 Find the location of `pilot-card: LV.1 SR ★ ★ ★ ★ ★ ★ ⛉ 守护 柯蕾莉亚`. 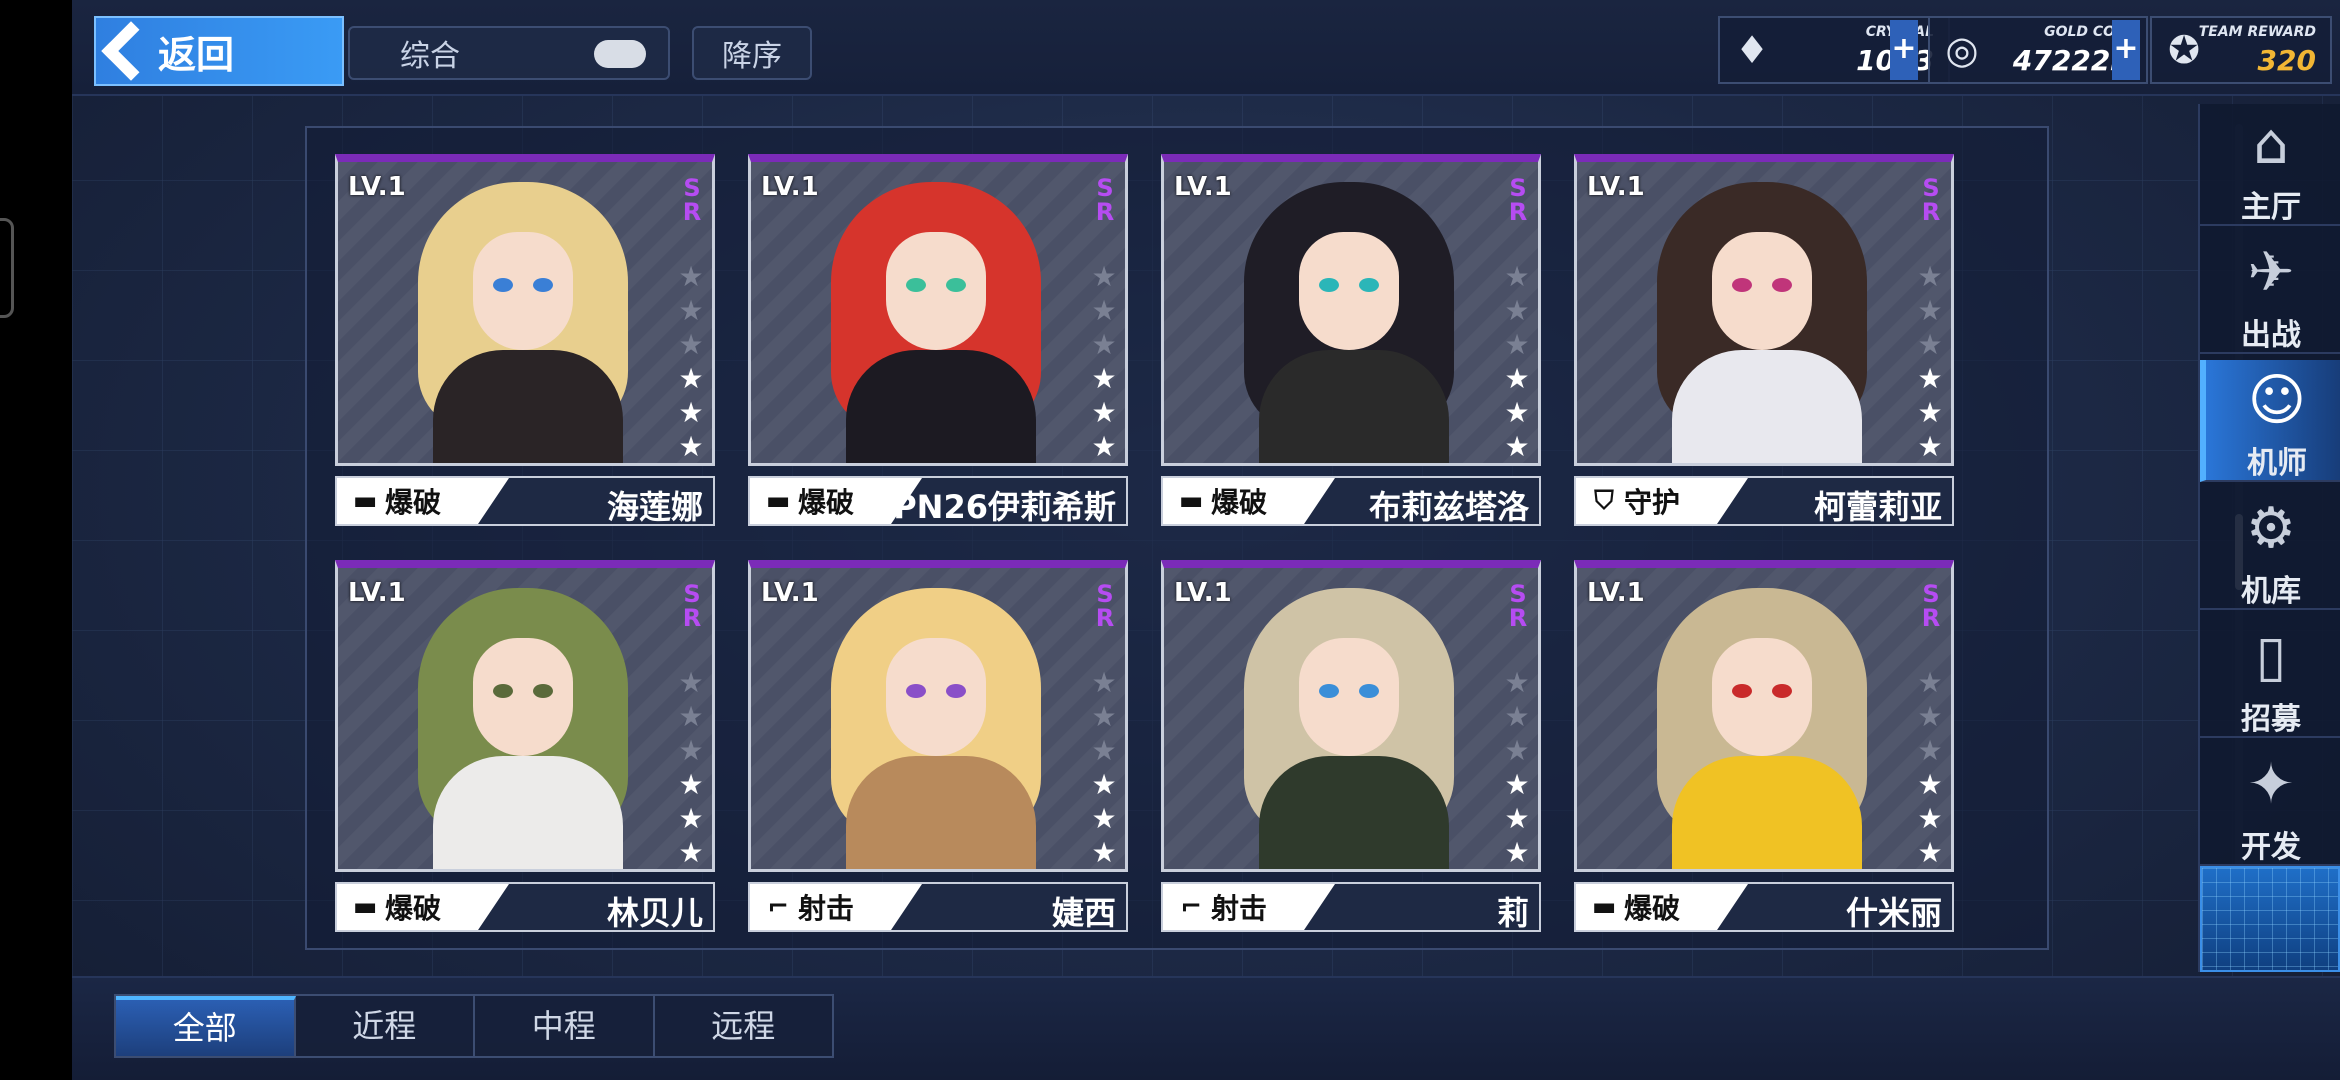

pilot-card: LV.1 SR ★ ★ ★ ★ ★ ★ ⛉ 守护 柯蕾莉亚 is located at coordinates (1764, 340).